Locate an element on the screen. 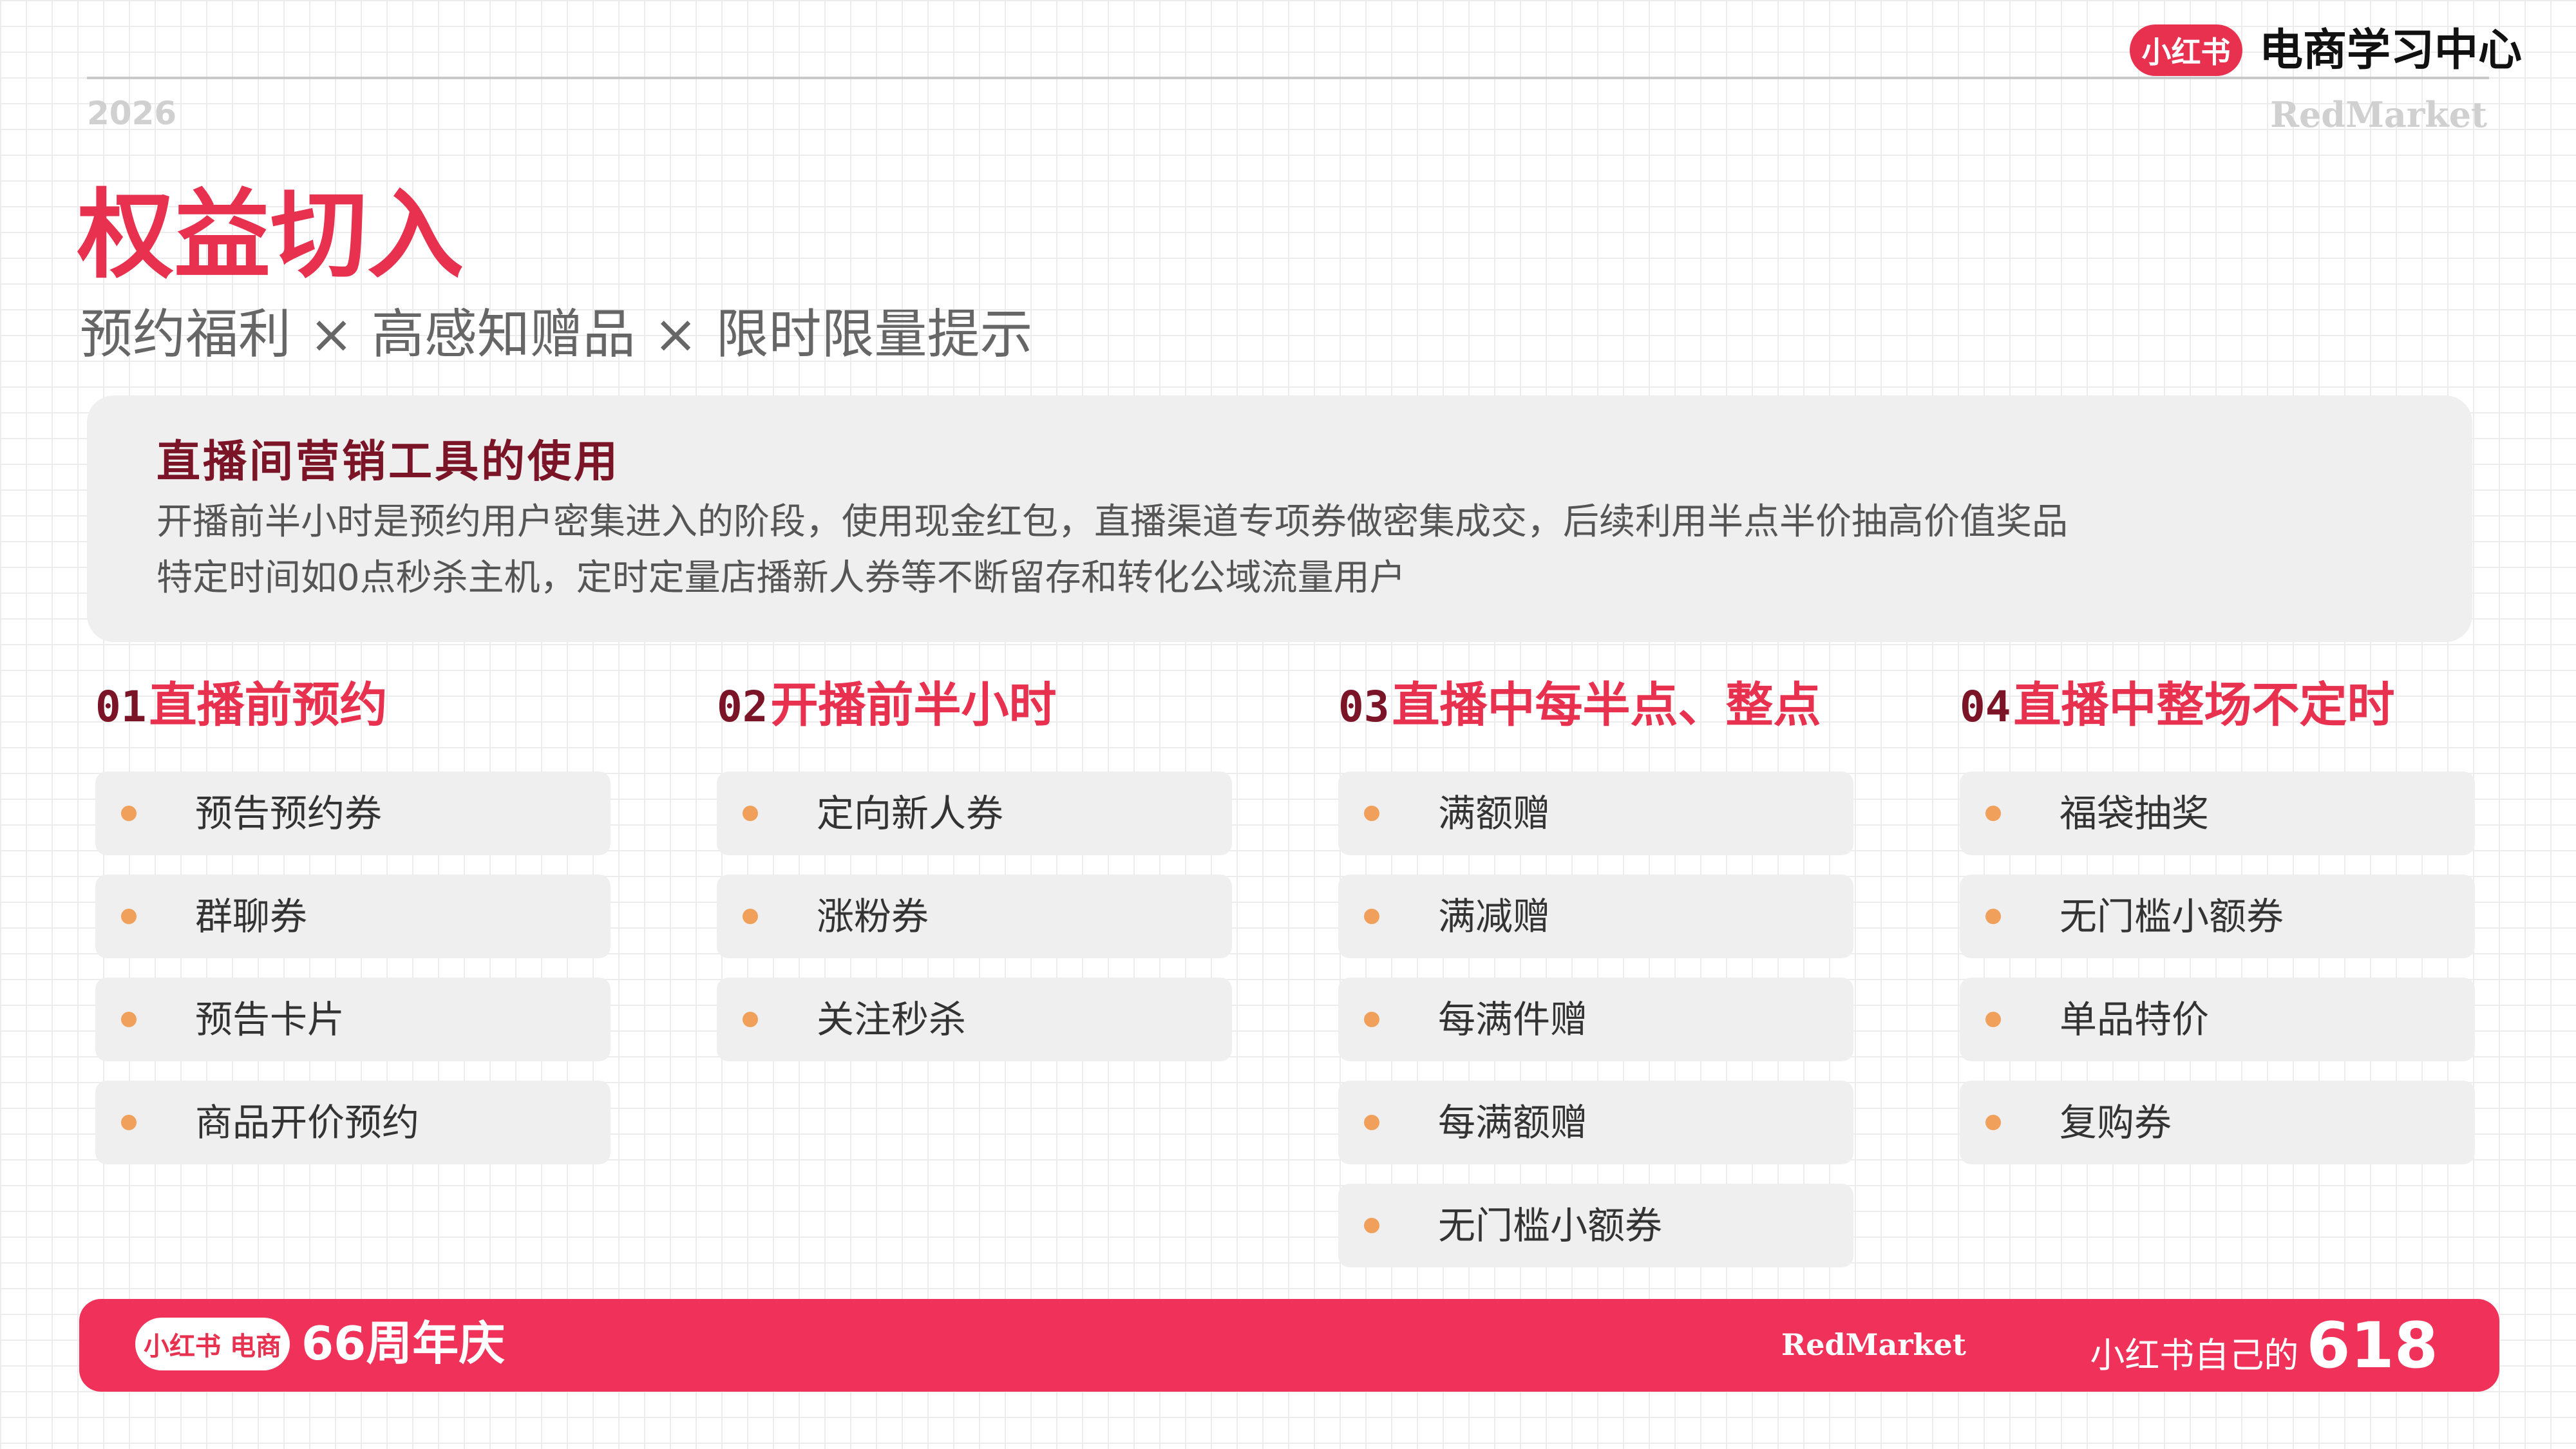 The height and width of the screenshot is (1449, 2576). header-divider is located at coordinates (1288, 78).